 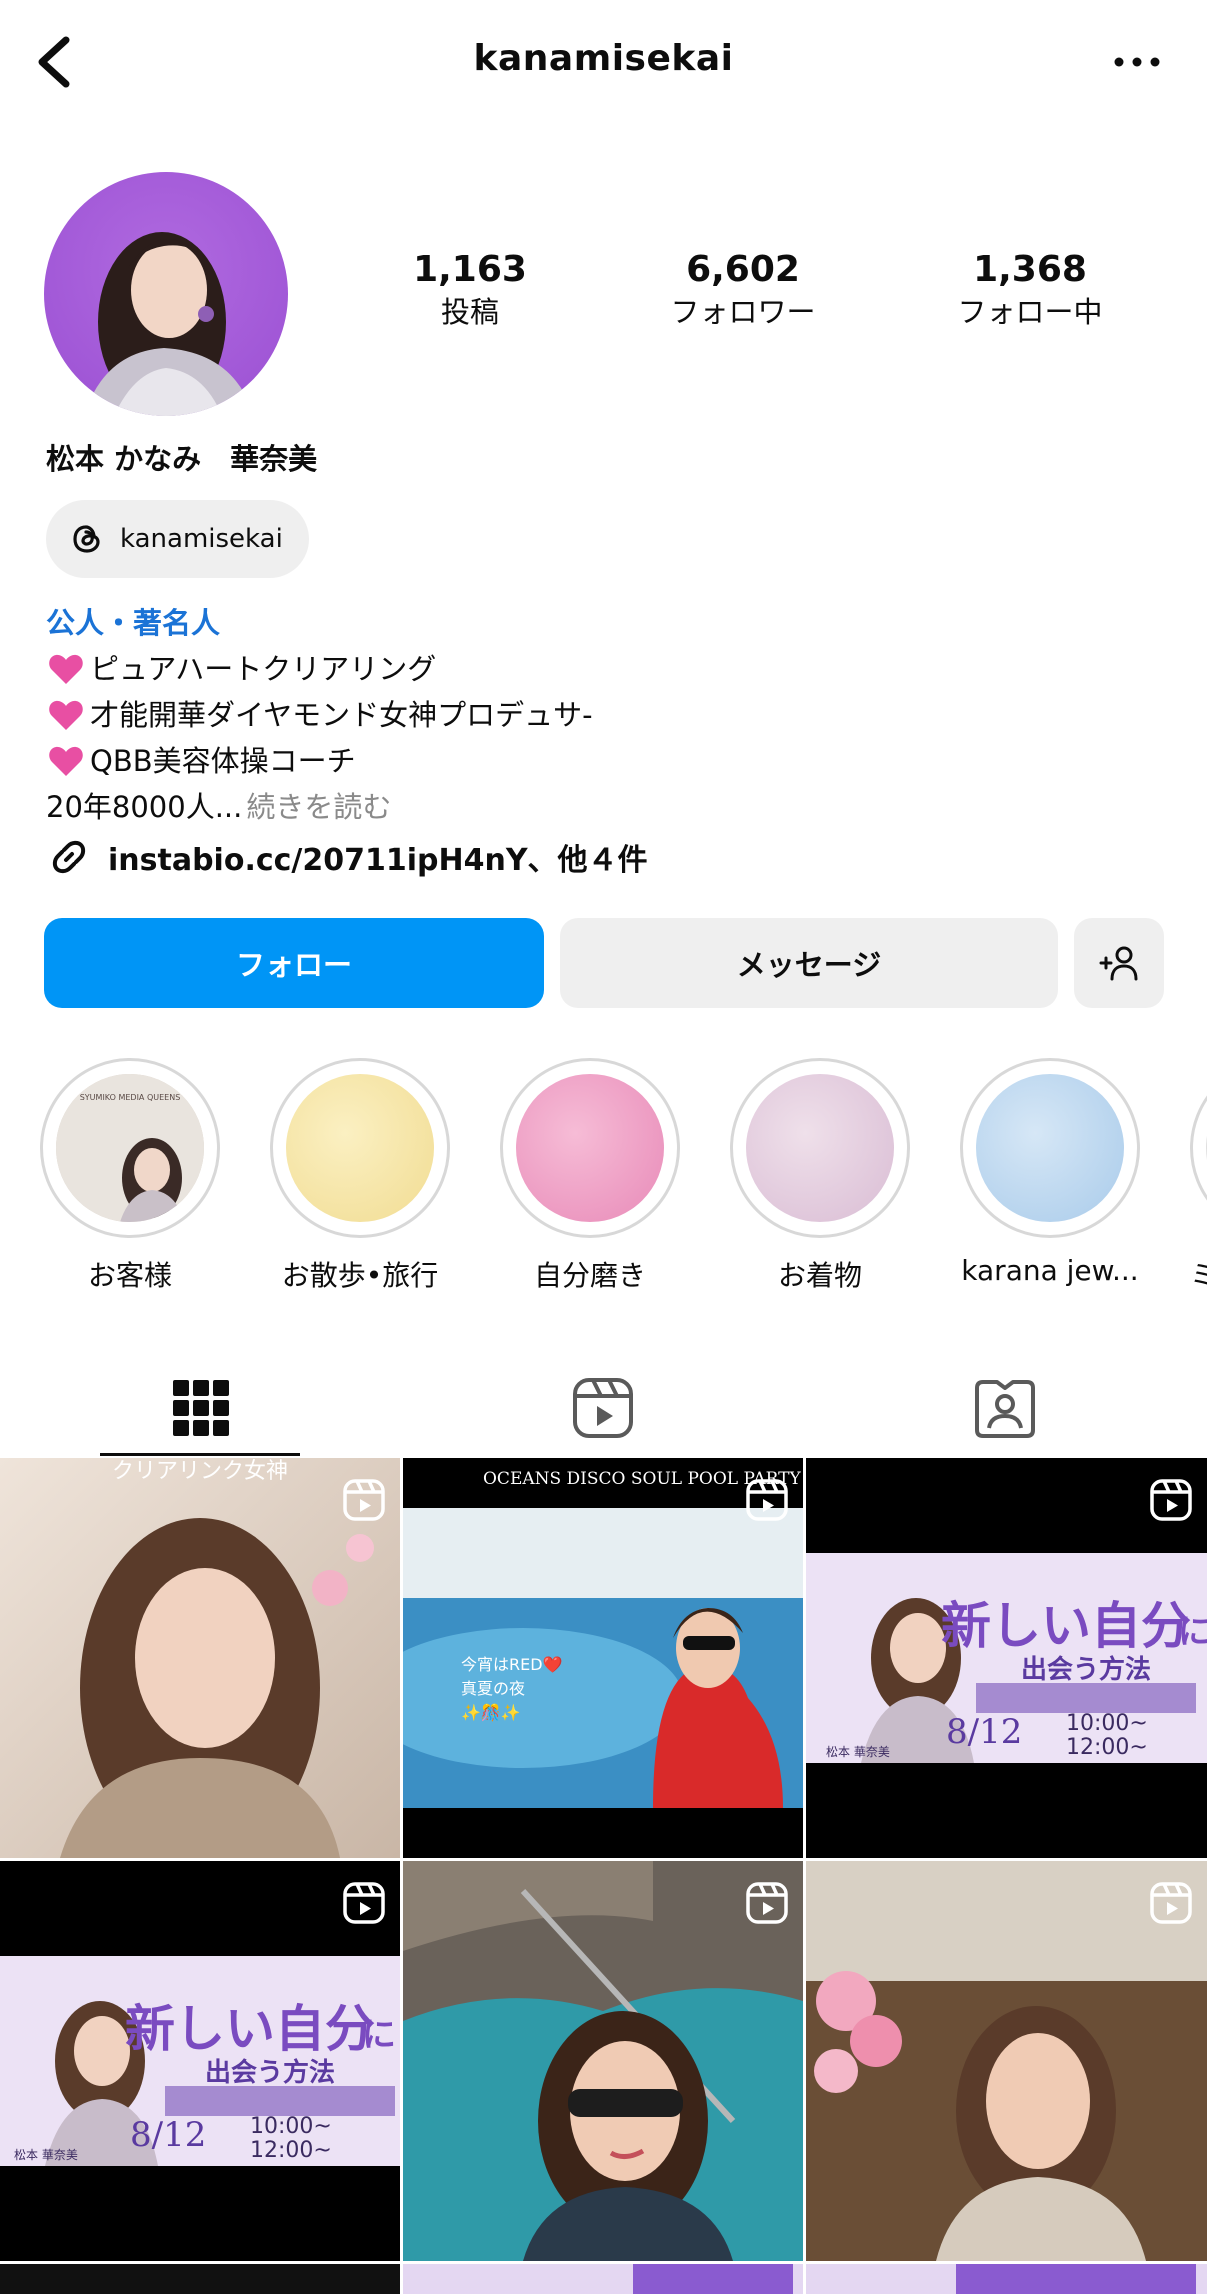 I want to click on reels-icon, so click(x=603, y=1408).